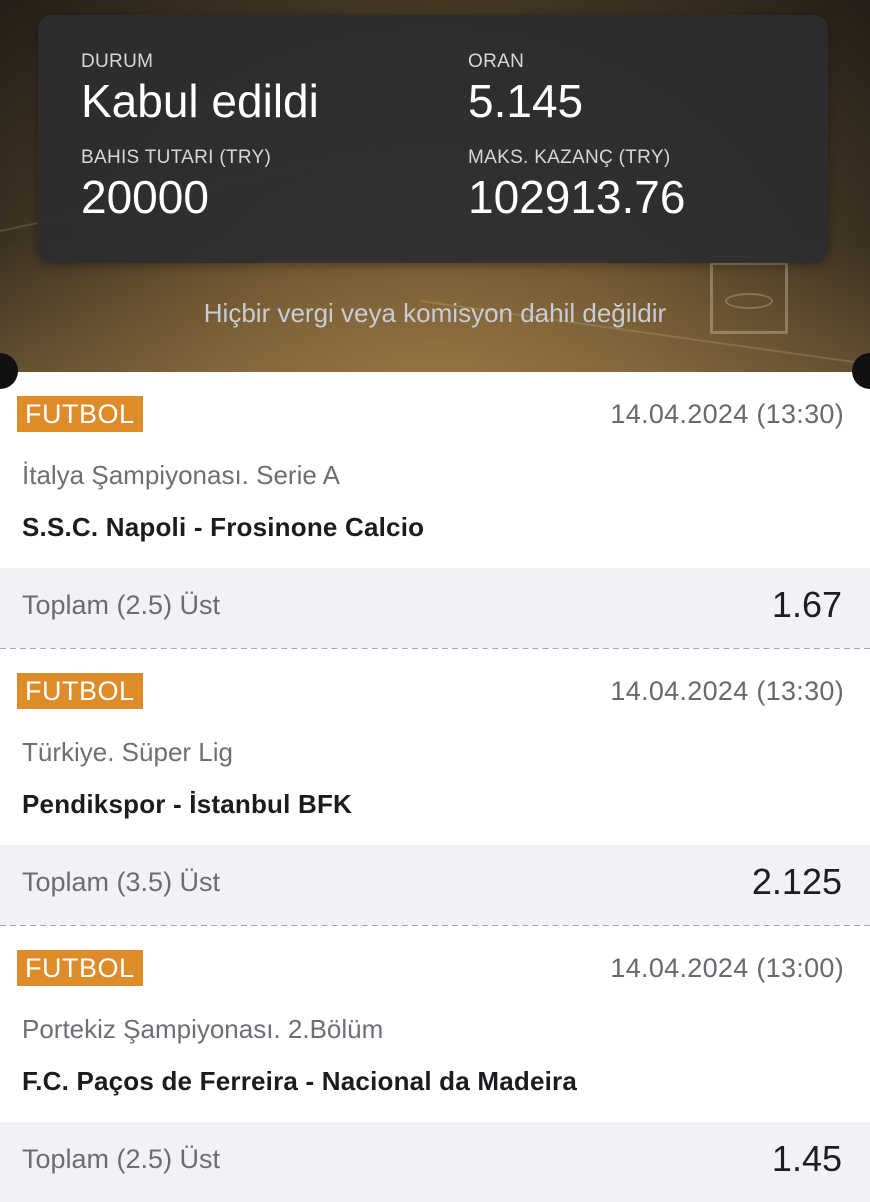  I want to click on market-name: Toplam (3.5) Üst, so click(121, 882).